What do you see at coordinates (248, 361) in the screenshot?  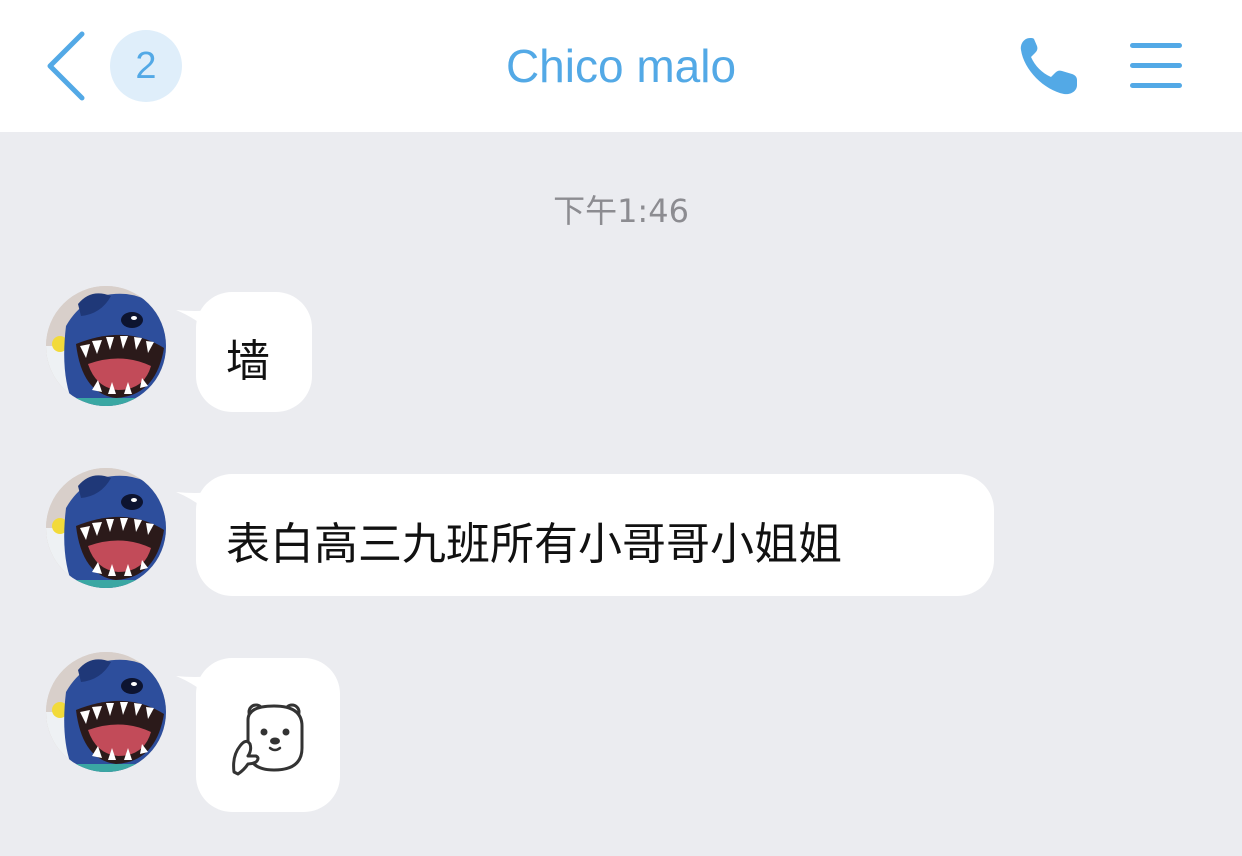 I see `message-text: 墙` at bounding box center [248, 361].